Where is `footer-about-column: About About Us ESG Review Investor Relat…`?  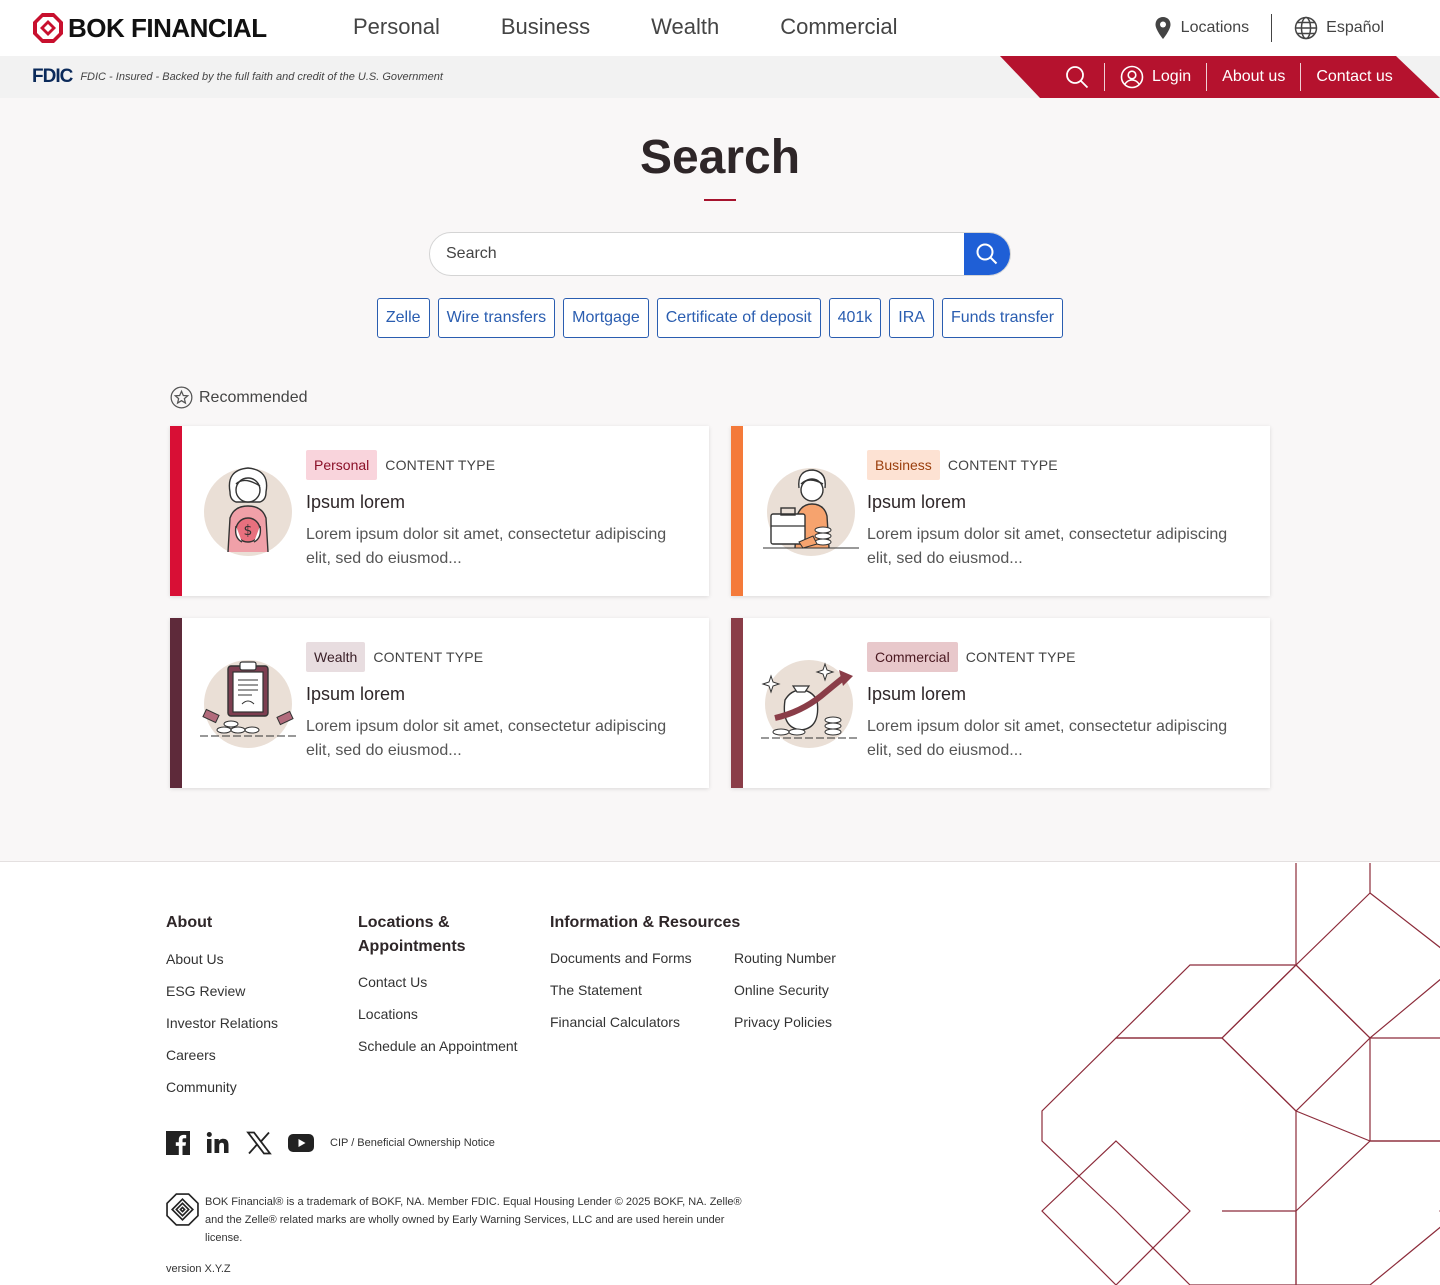 footer-about-column: About About Us ESG Review Investor Relat… is located at coordinates (222, 1003).